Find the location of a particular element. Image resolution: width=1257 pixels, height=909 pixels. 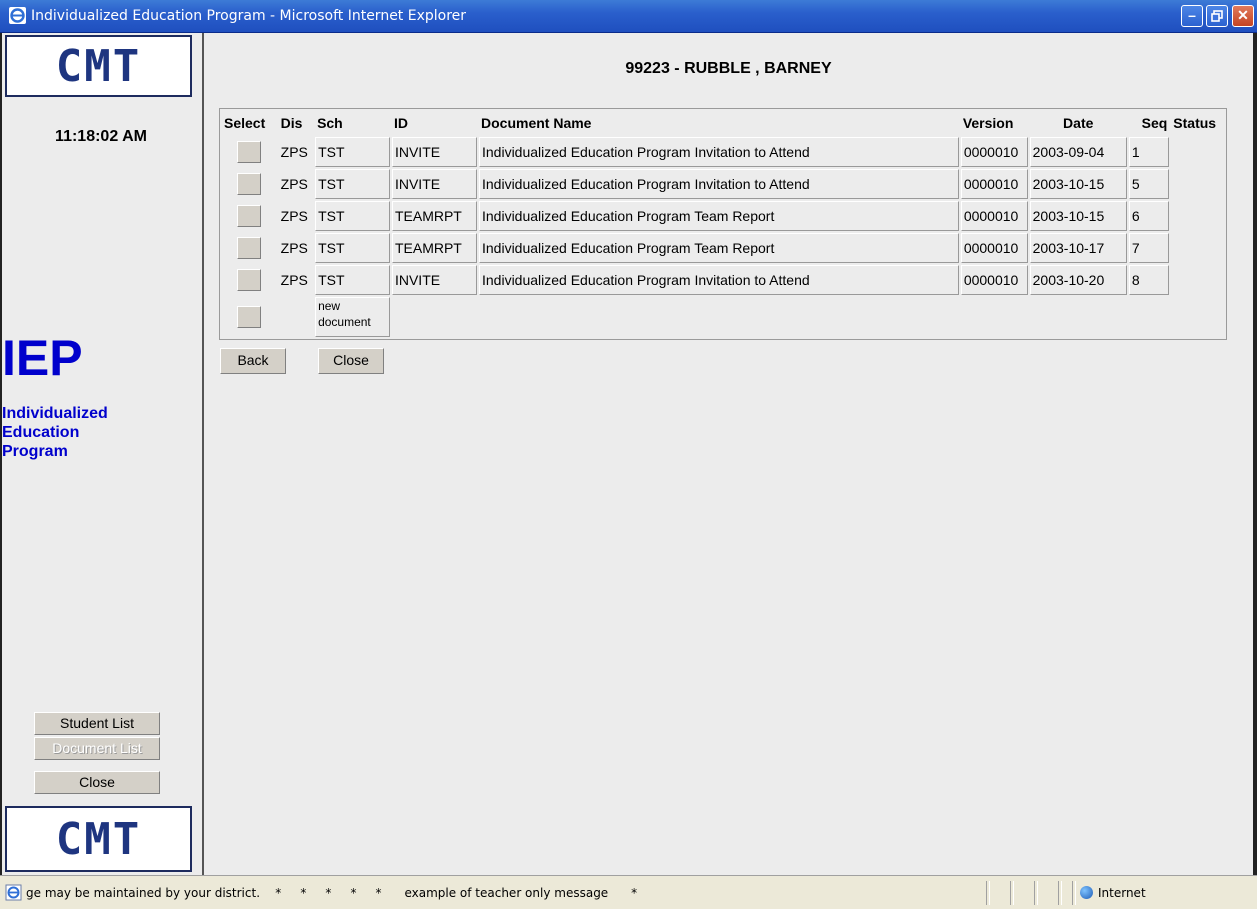

new-document-select-button is located at coordinates (249, 317).